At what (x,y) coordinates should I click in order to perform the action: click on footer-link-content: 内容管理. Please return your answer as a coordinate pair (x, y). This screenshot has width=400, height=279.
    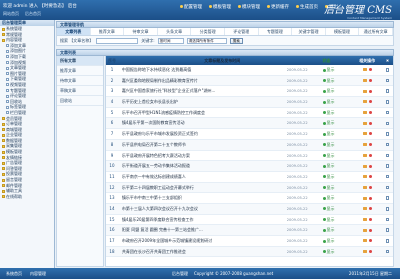
    Looking at the image, I should click on (38, 274).